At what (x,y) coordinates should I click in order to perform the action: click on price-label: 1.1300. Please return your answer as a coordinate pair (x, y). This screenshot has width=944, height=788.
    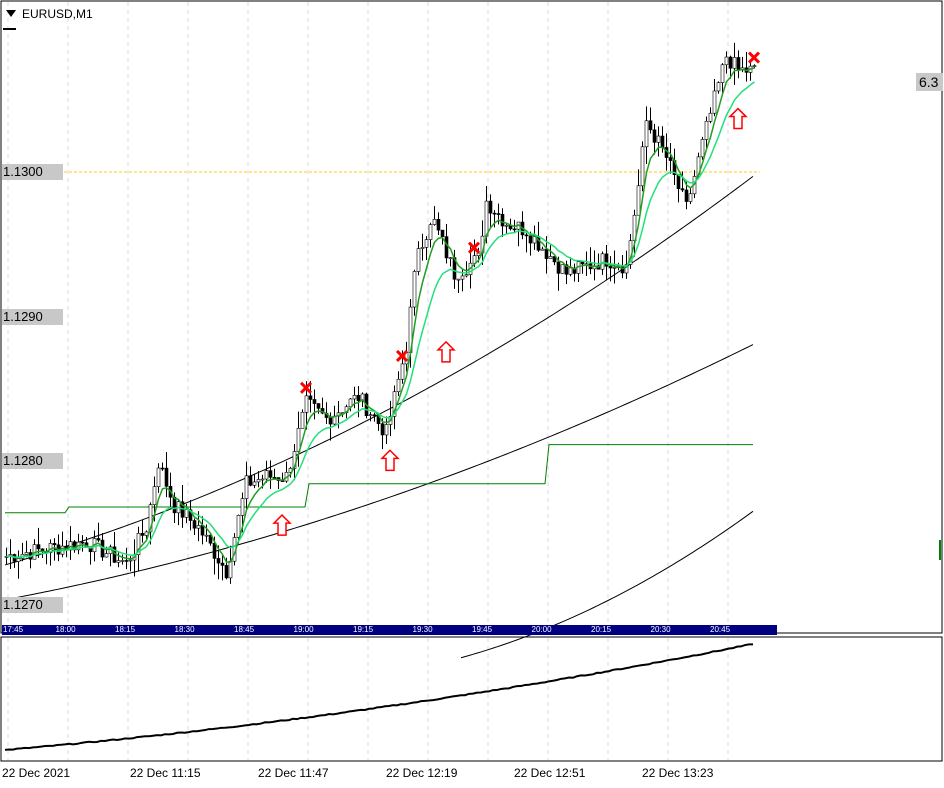
    Looking at the image, I should click on (32, 172).